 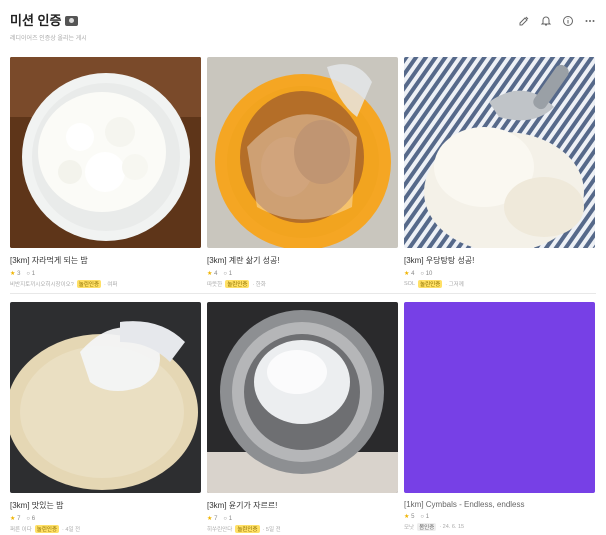 What do you see at coordinates (302, 274) in the screenshot?
I see `card-stats: ★ 4 ○ 1` at bounding box center [302, 274].